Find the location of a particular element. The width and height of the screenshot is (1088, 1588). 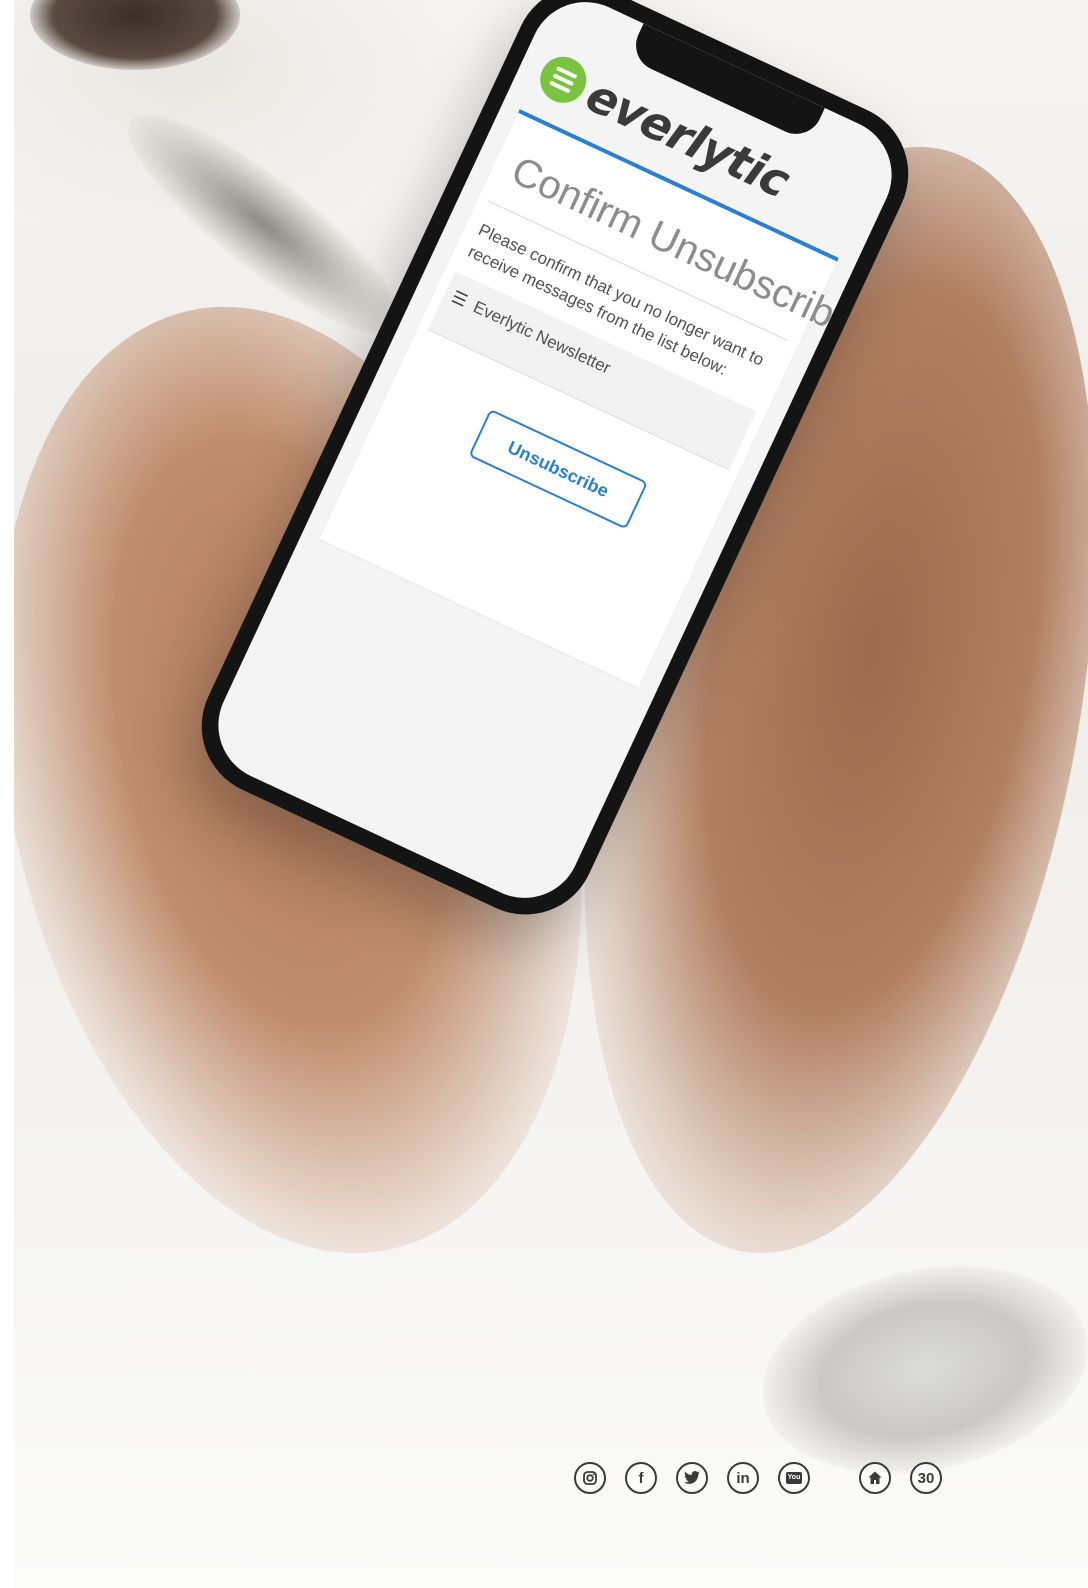

instagram-icon is located at coordinates (590, 1478).